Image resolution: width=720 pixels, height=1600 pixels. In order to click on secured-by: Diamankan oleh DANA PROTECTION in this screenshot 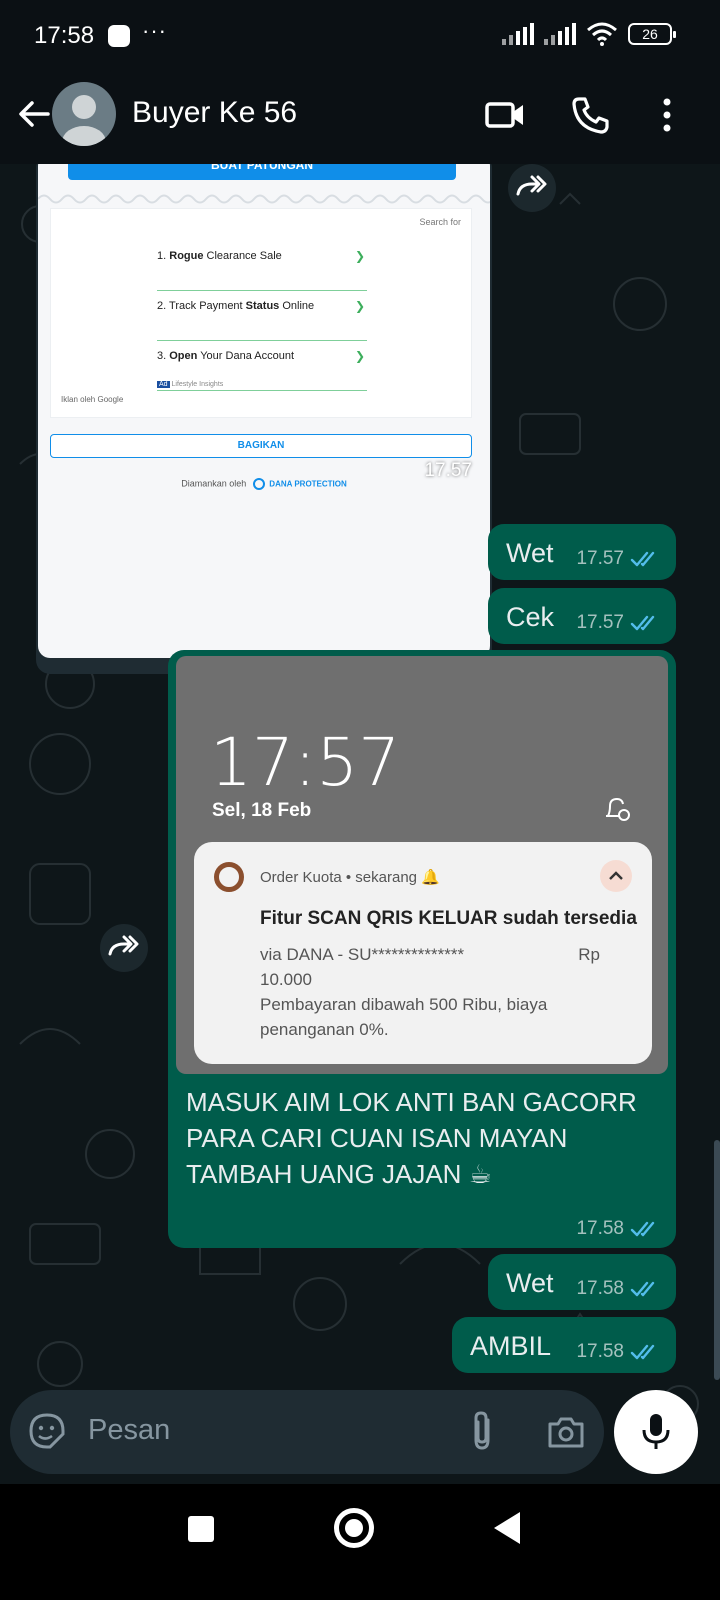, I will do `click(264, 484)`.